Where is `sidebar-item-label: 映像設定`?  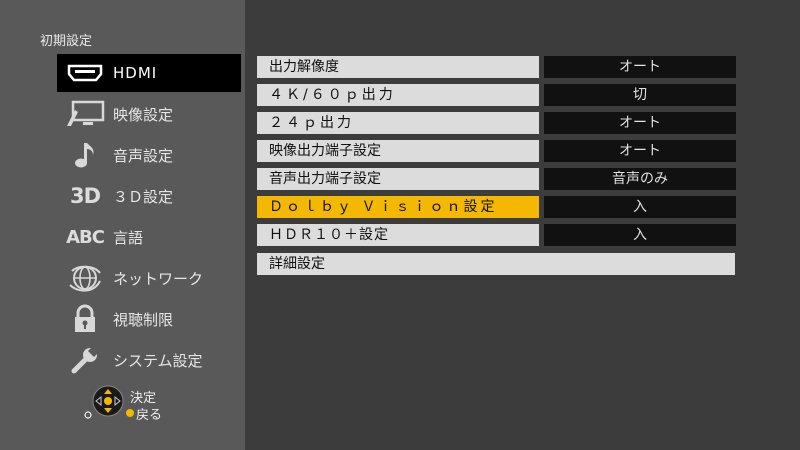 sidebar-item-label: 映像設定 is located at coordinates (143, 114).